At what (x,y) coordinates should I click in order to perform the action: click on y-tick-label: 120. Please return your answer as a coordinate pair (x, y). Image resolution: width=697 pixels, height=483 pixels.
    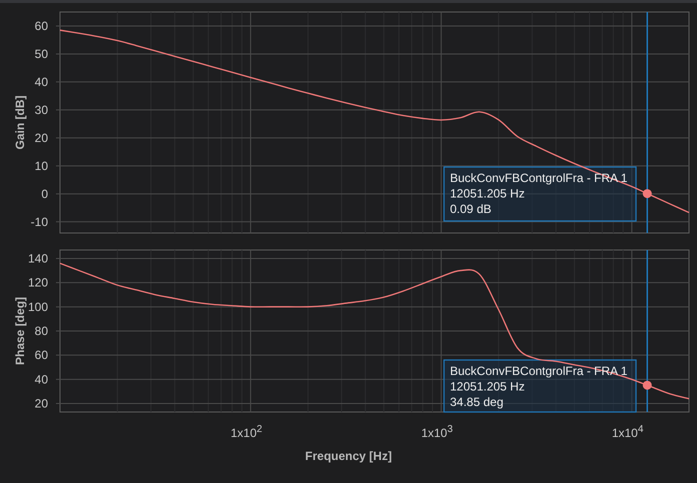
    Looking at the image, I should click on (38, 283).